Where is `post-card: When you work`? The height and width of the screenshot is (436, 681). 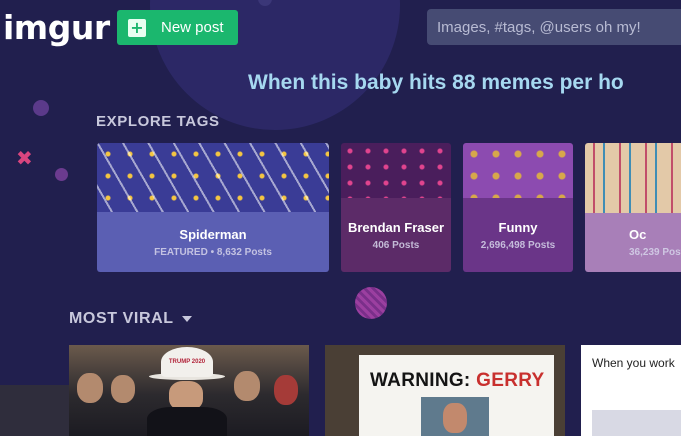
post-card: When you work is located at coordinates (631, 390).